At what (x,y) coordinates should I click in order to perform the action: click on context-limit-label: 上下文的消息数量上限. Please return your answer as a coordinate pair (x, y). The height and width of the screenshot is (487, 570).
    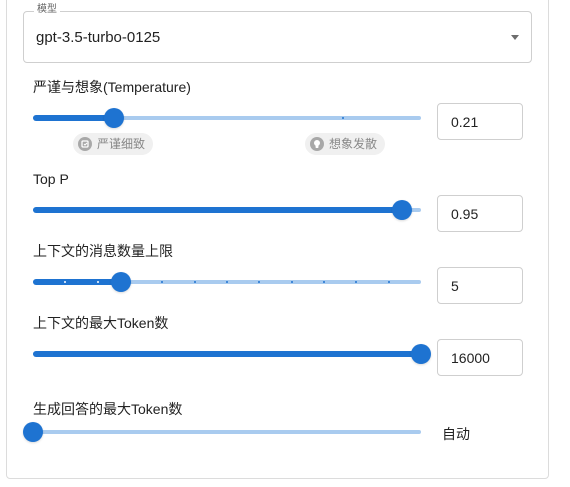
    Looking at the image, I should click on (103, 251).